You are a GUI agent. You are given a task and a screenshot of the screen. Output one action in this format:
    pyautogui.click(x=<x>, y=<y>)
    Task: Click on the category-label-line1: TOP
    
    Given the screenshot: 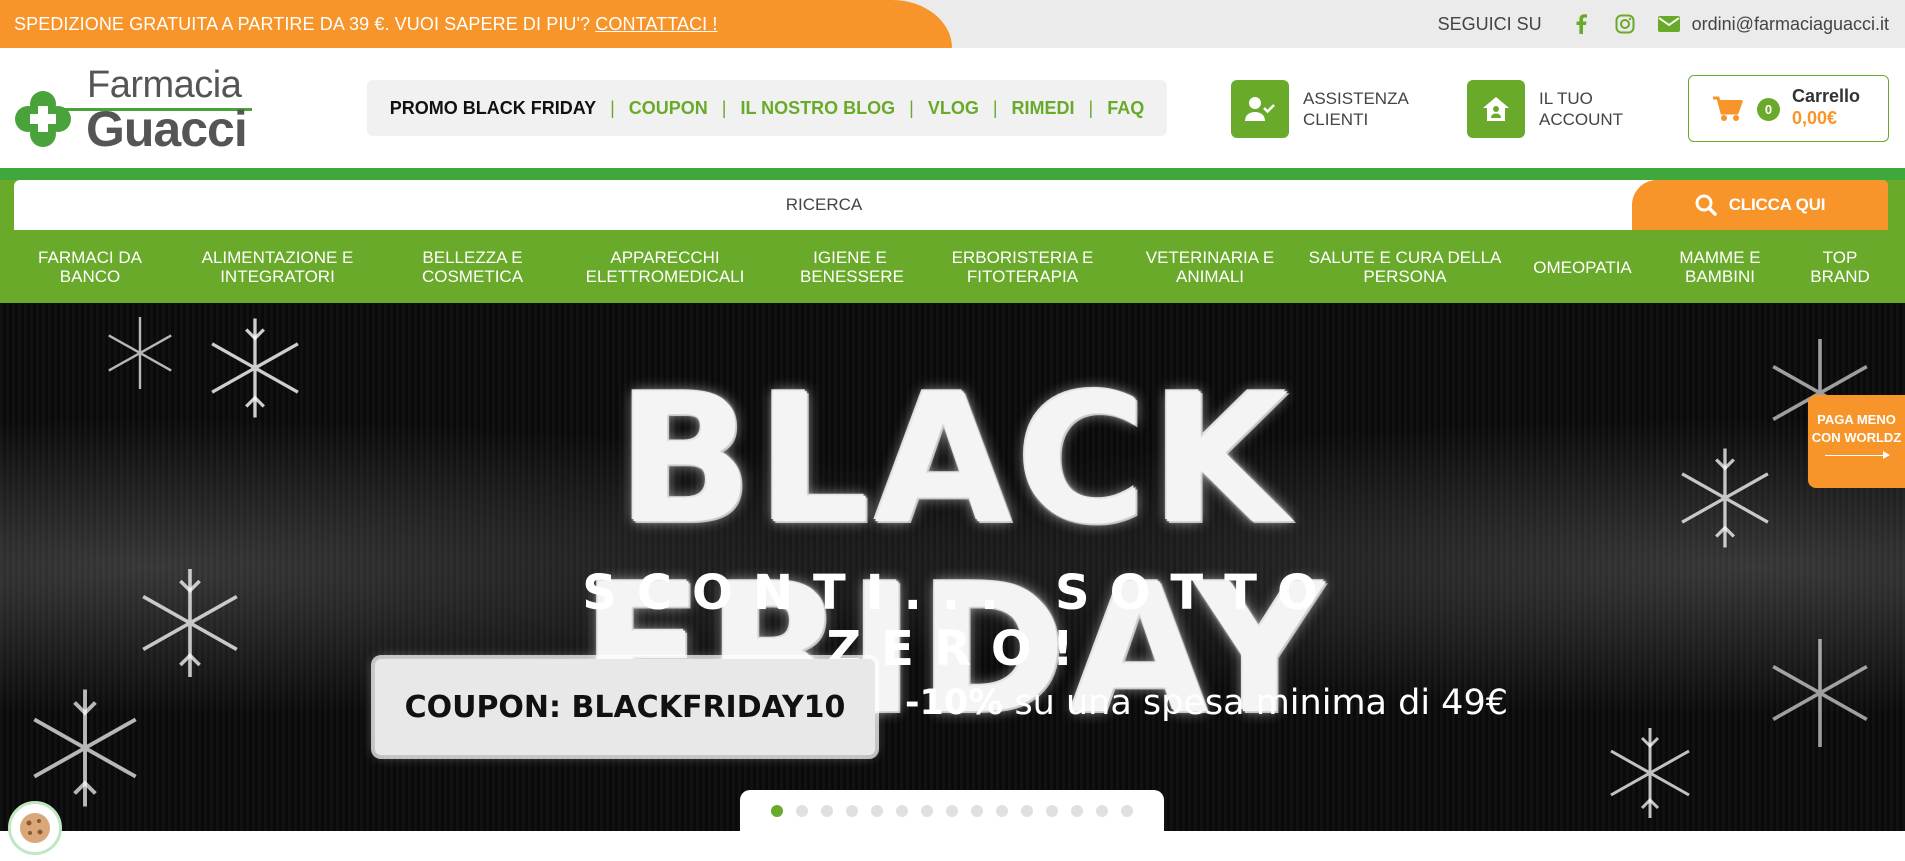 What is the action you would take?
    pyautogui.click(x=1840, y=257)
    